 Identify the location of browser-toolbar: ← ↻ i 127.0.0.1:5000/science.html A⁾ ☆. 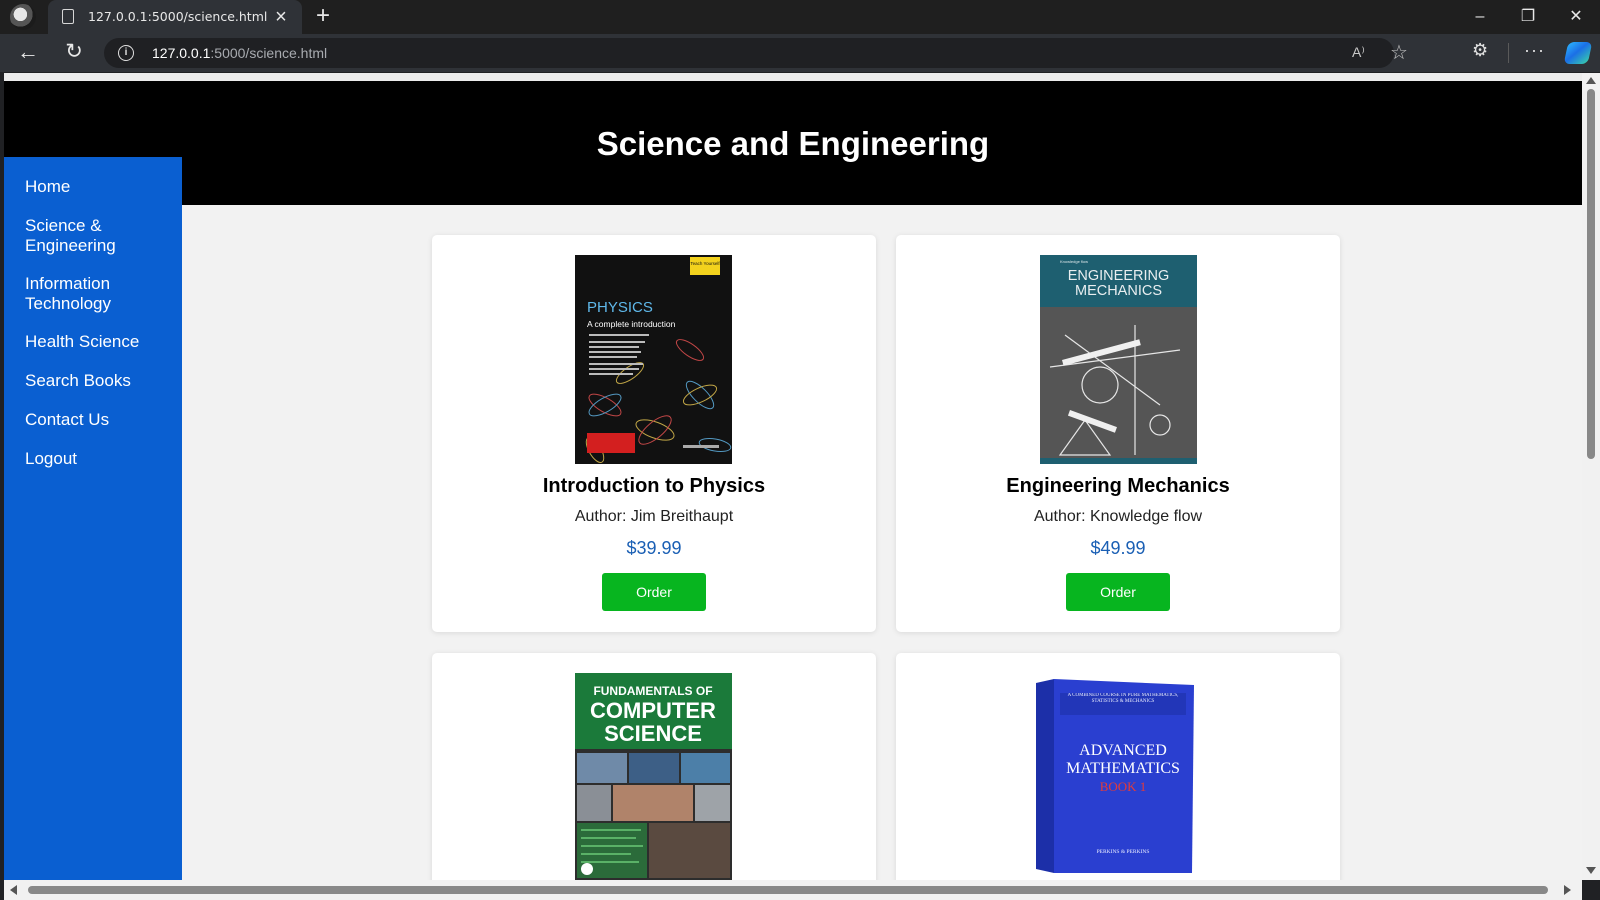
(800, 53).